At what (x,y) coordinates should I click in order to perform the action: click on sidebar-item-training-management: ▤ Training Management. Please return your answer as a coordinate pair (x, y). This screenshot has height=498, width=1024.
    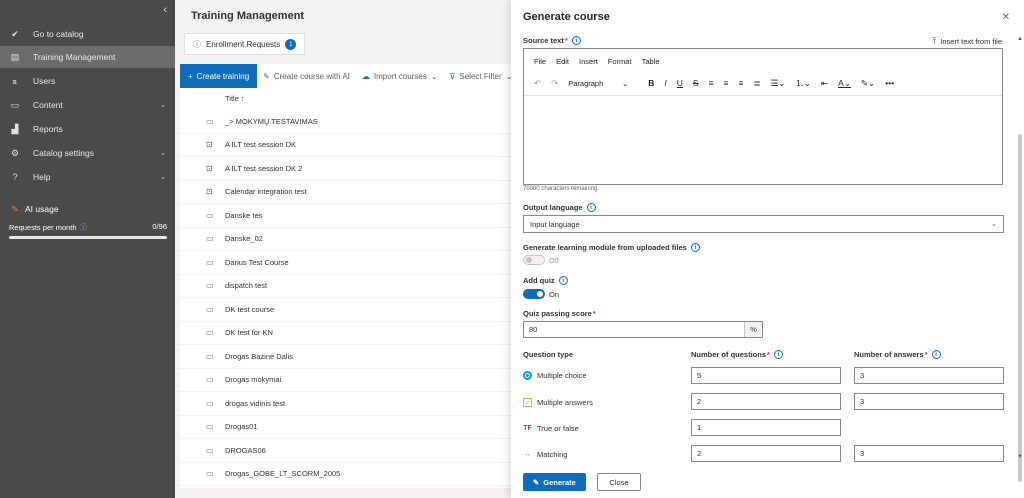
    Looking at the image, I should click on (87, 57).